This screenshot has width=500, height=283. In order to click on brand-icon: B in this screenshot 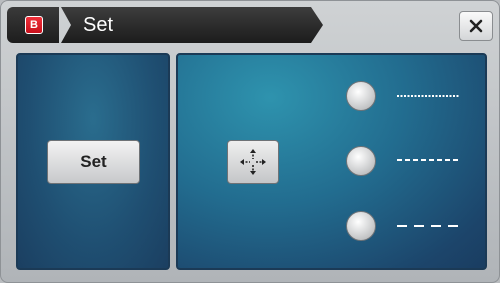, I will do `click(34, 25)`.